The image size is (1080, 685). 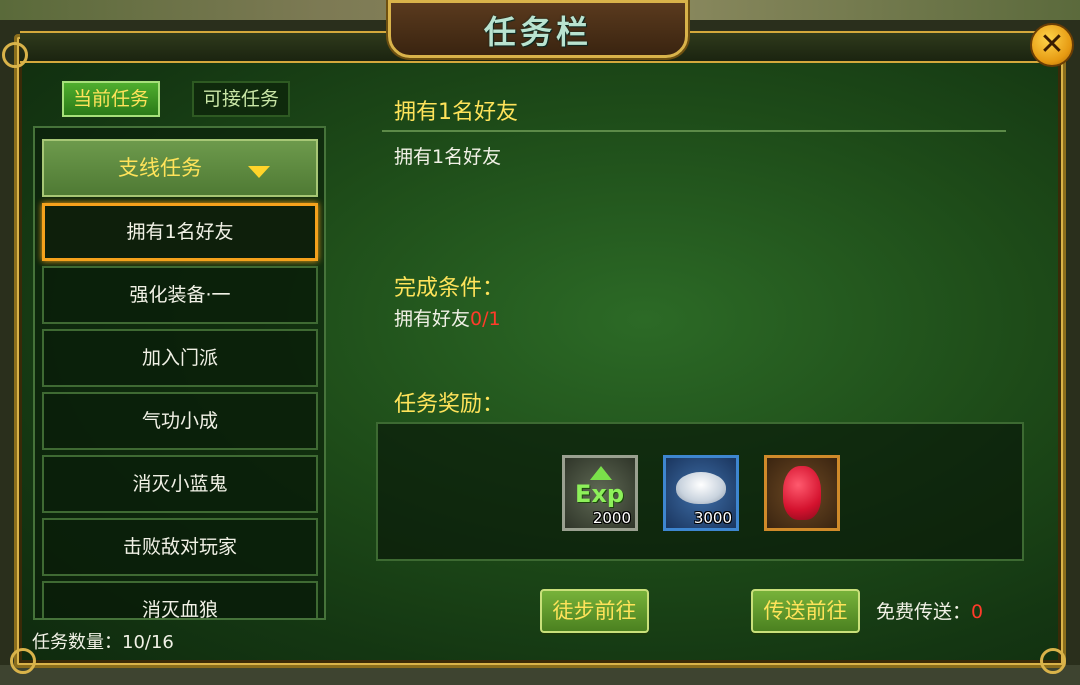 I want to click on chevron-down-icon, so click(x=259, y=172).